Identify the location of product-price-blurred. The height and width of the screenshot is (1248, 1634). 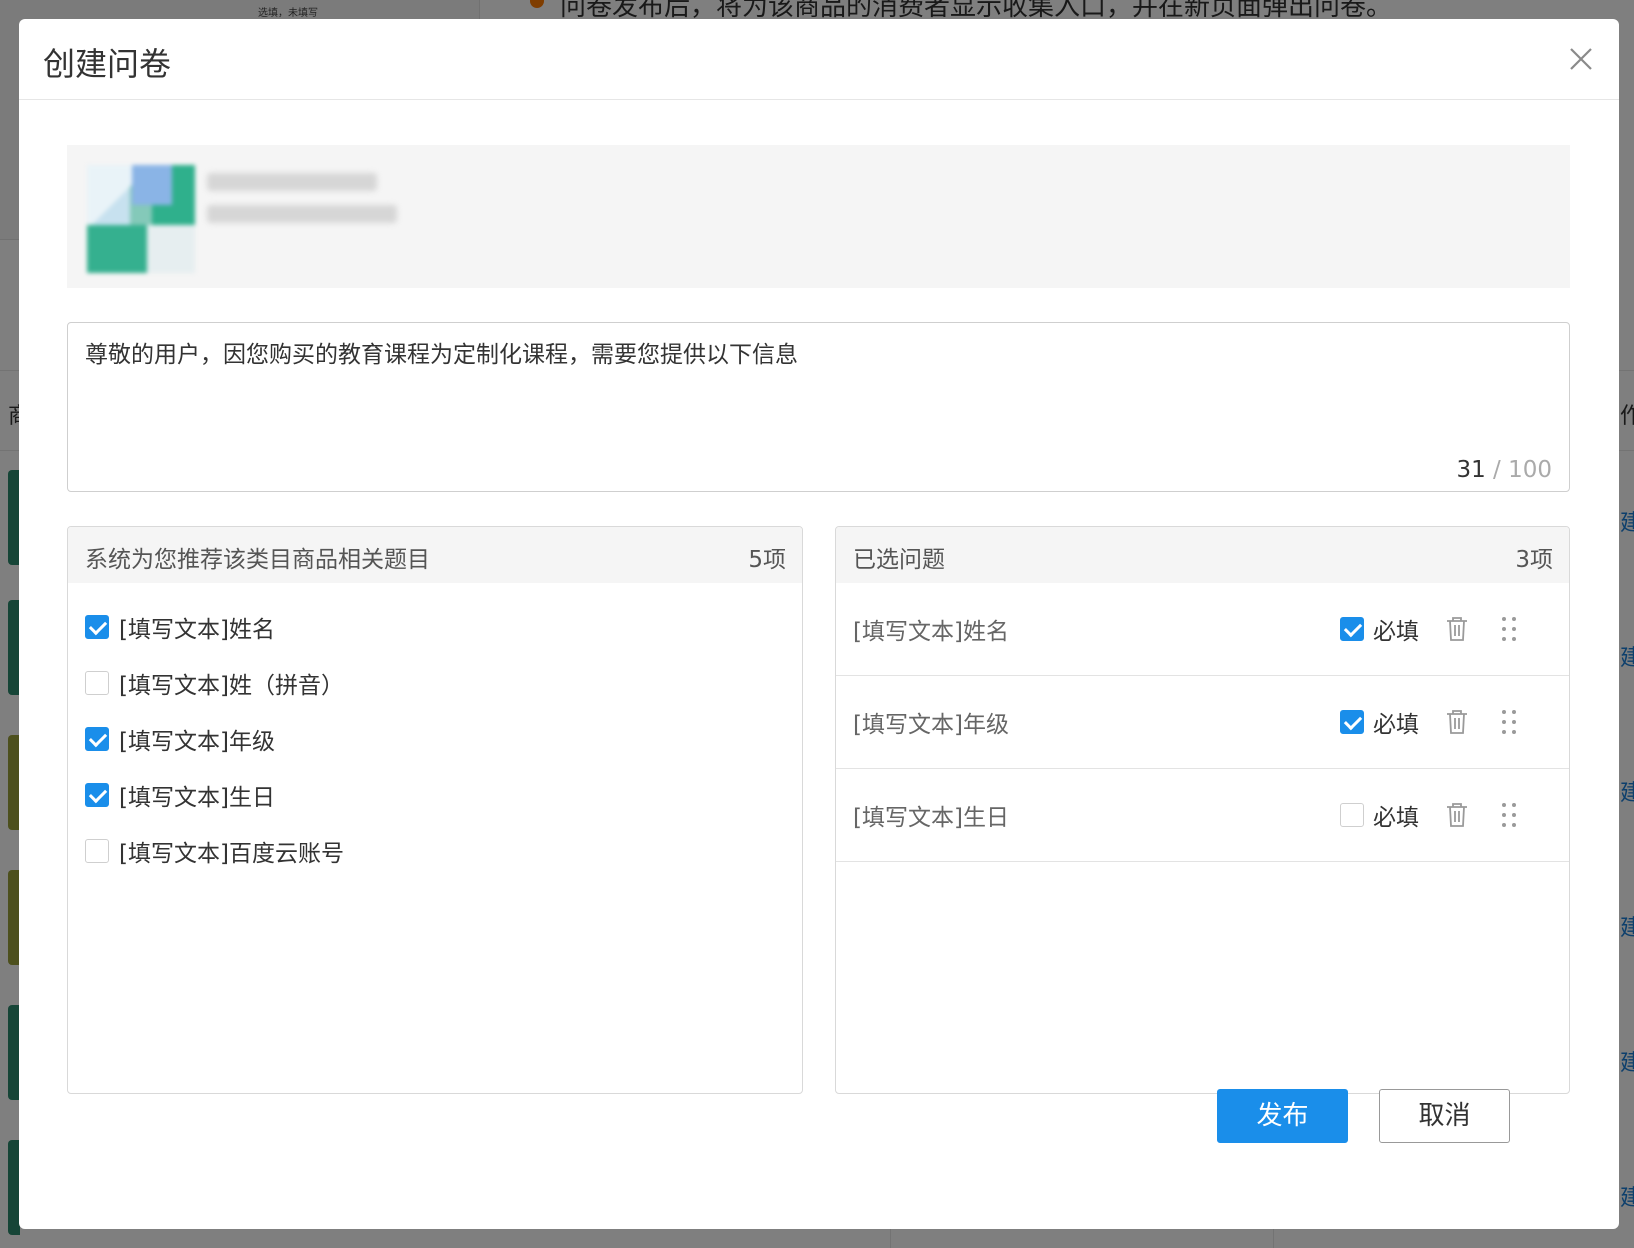
(302, 214).